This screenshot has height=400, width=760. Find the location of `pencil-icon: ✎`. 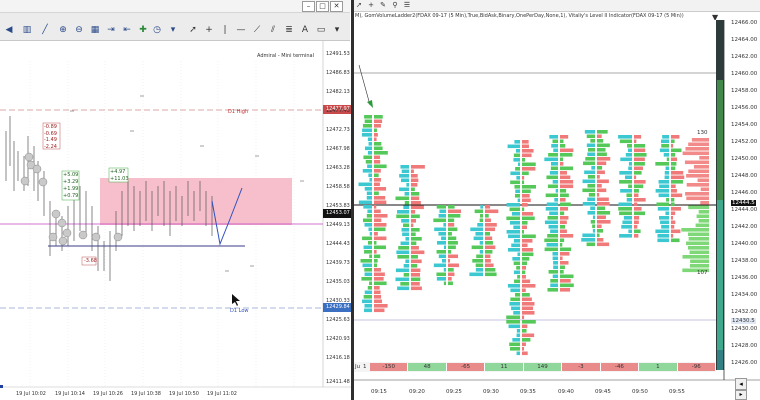

pencil-icon: ✎ is located at coordinates (383, 5).